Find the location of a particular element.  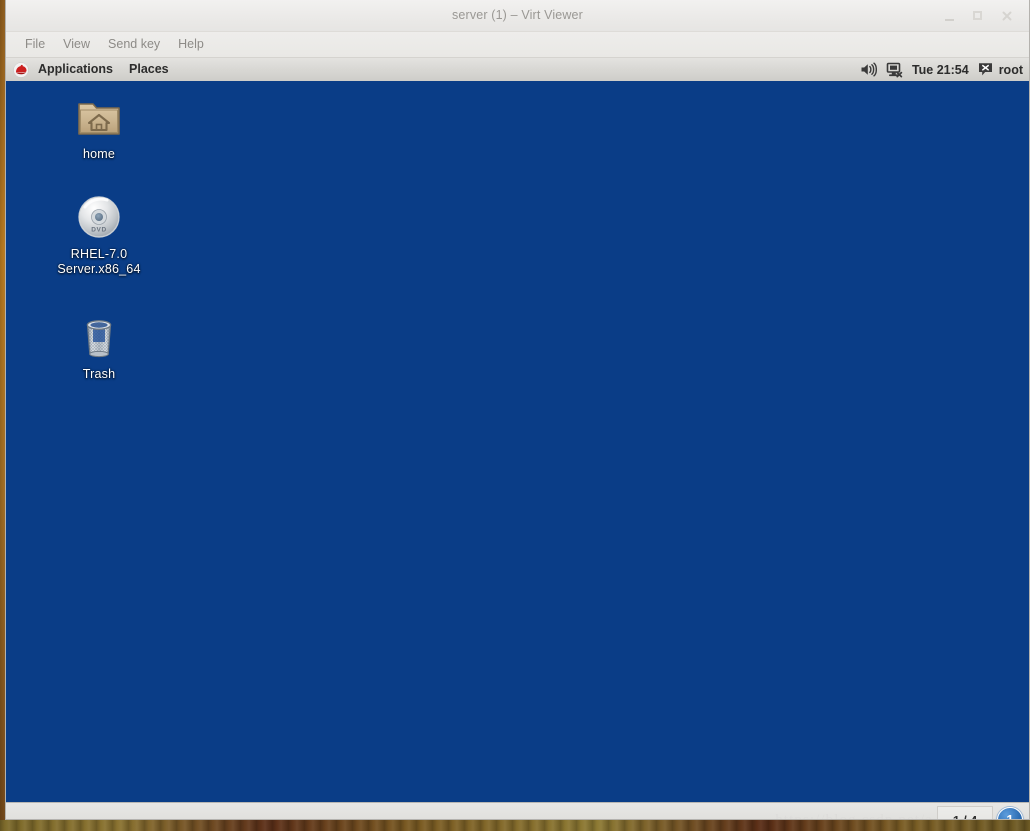

desktop-icon-trash: Trash is located at coordinates (99, 347).